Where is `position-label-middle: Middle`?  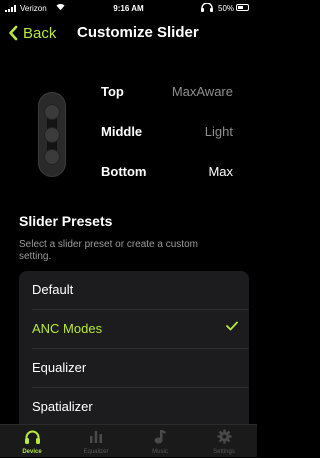
position-label-middle: Middle is located at coordinates (122, 131).